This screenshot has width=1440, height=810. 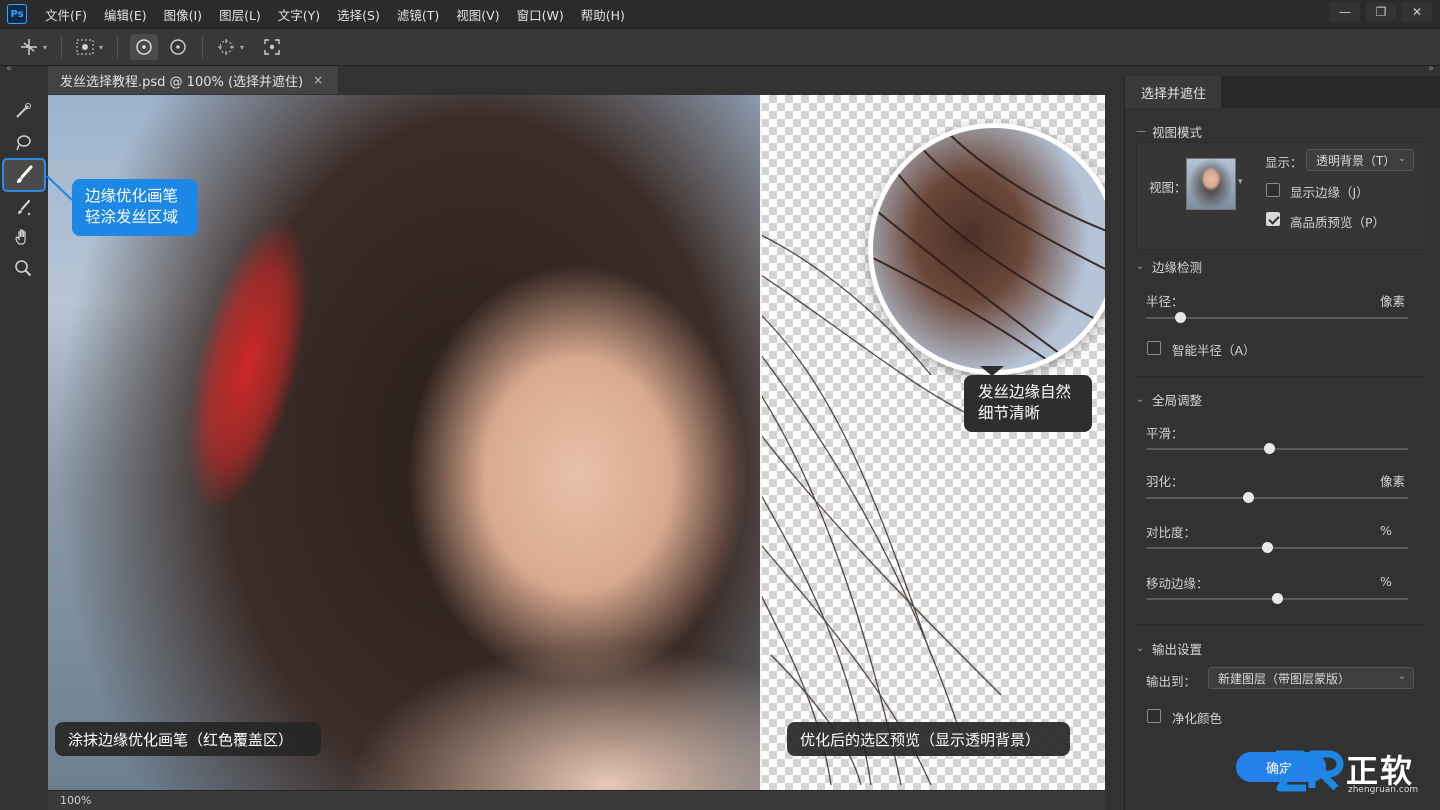 What do you see at coordinates (23, 268) in the screenshot?
I see `zoom-tool-icon` at bounding box center [23, 268].